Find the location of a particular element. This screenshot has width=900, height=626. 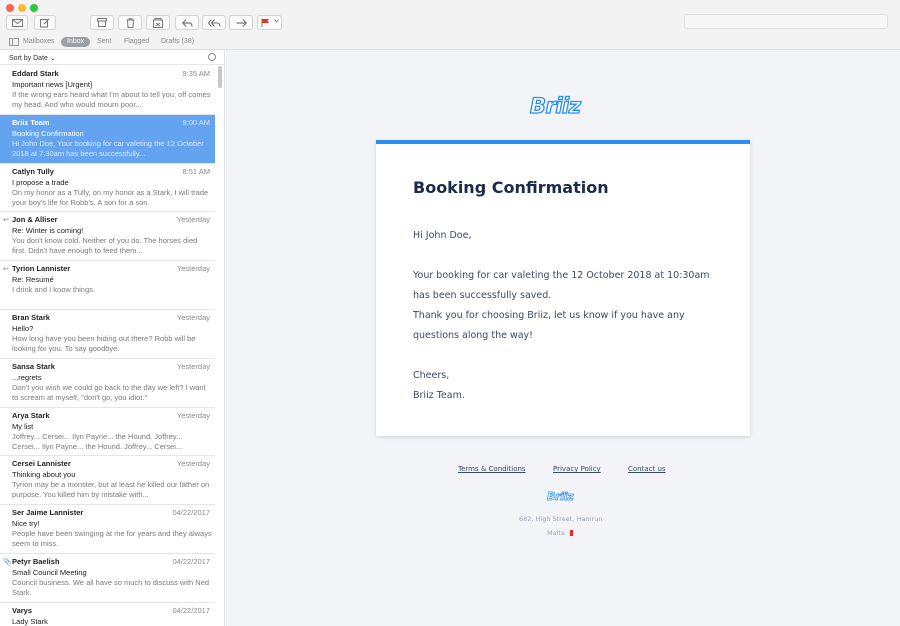

message-status-icon: 📎 is located at coordinates (7, 562).